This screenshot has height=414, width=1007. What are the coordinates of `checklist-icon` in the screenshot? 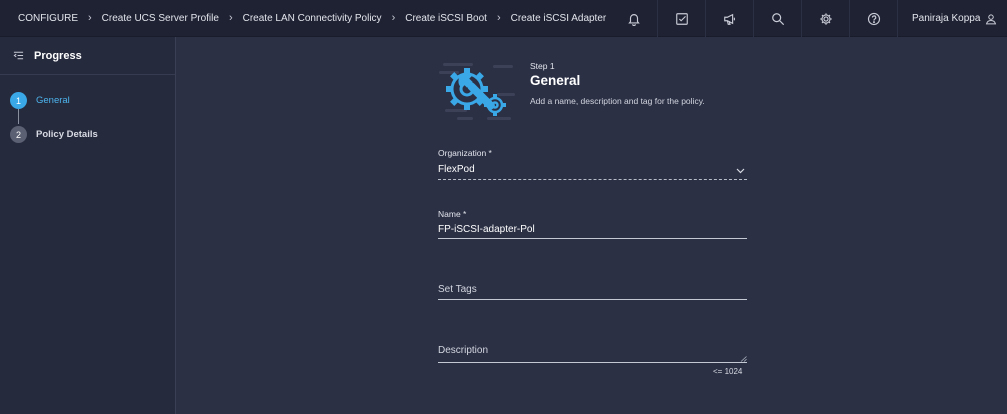 It's located at (681, 18).